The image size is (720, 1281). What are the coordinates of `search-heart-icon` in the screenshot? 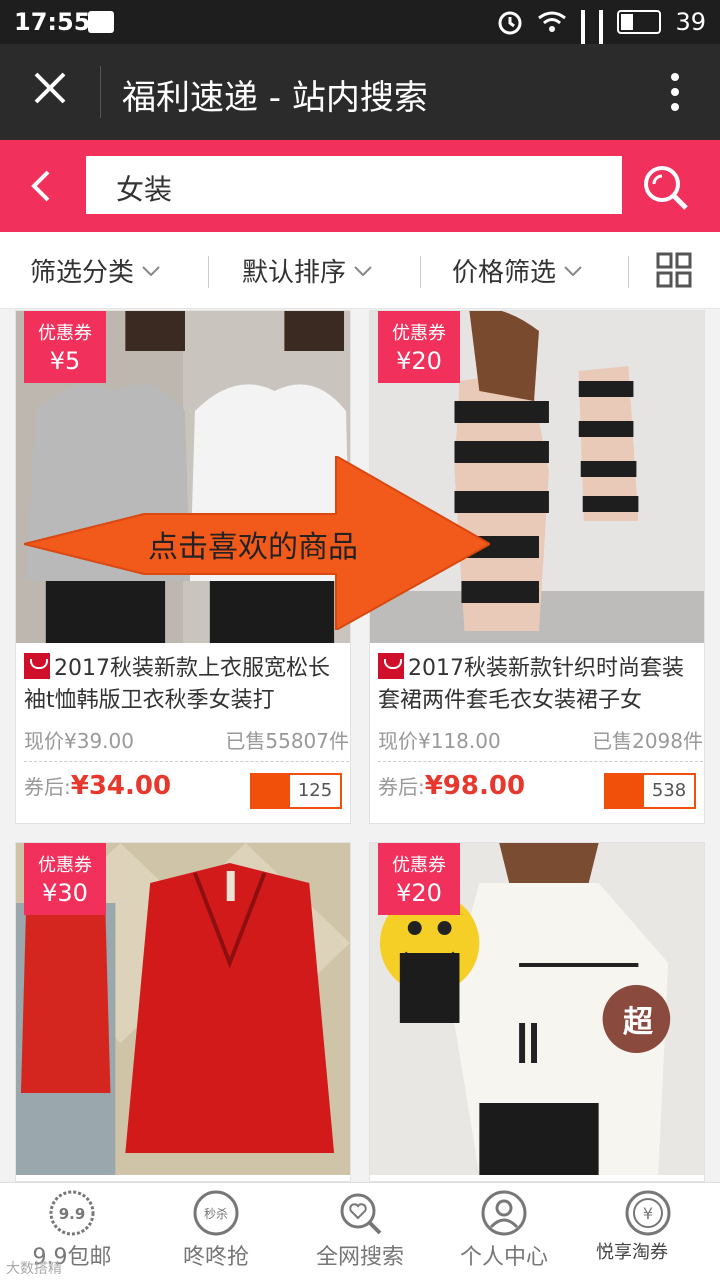 It's located at (361, 1214).